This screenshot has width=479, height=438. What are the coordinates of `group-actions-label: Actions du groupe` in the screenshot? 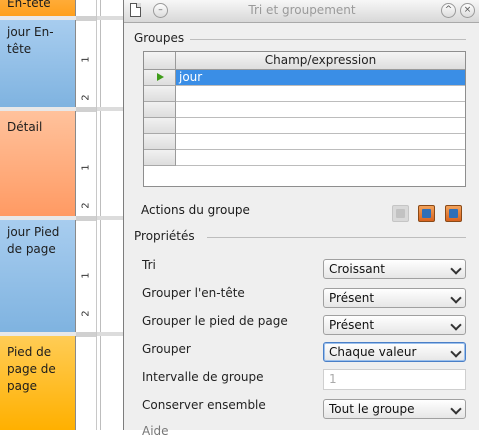 It's located at (195, 210).